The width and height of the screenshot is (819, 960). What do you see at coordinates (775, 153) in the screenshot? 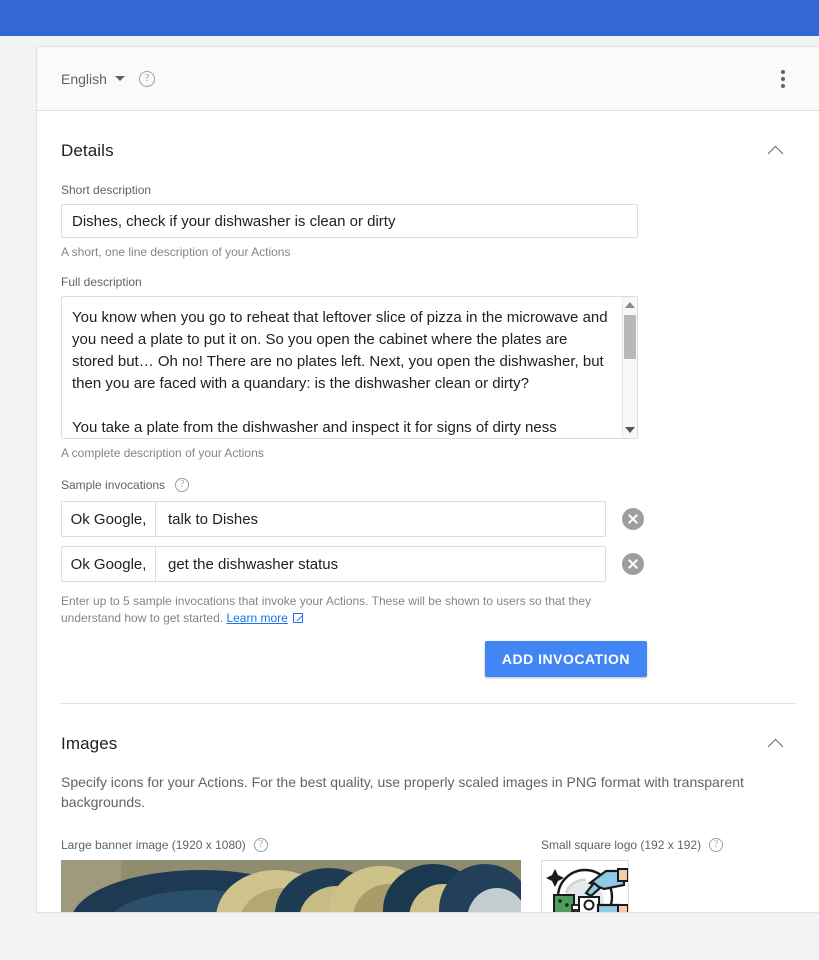
I see `details-collapse-chevron-up-icon` at bounding box center [775, 153].